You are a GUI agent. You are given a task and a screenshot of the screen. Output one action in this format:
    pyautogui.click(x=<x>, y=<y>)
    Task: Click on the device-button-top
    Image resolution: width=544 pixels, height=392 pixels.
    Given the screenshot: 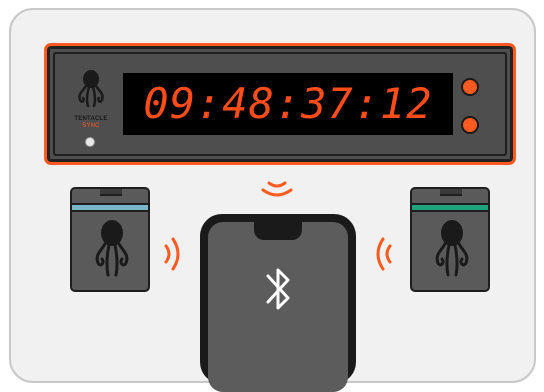 What is the action you would take?
    pyautogui.click(x=470, y=87)
    